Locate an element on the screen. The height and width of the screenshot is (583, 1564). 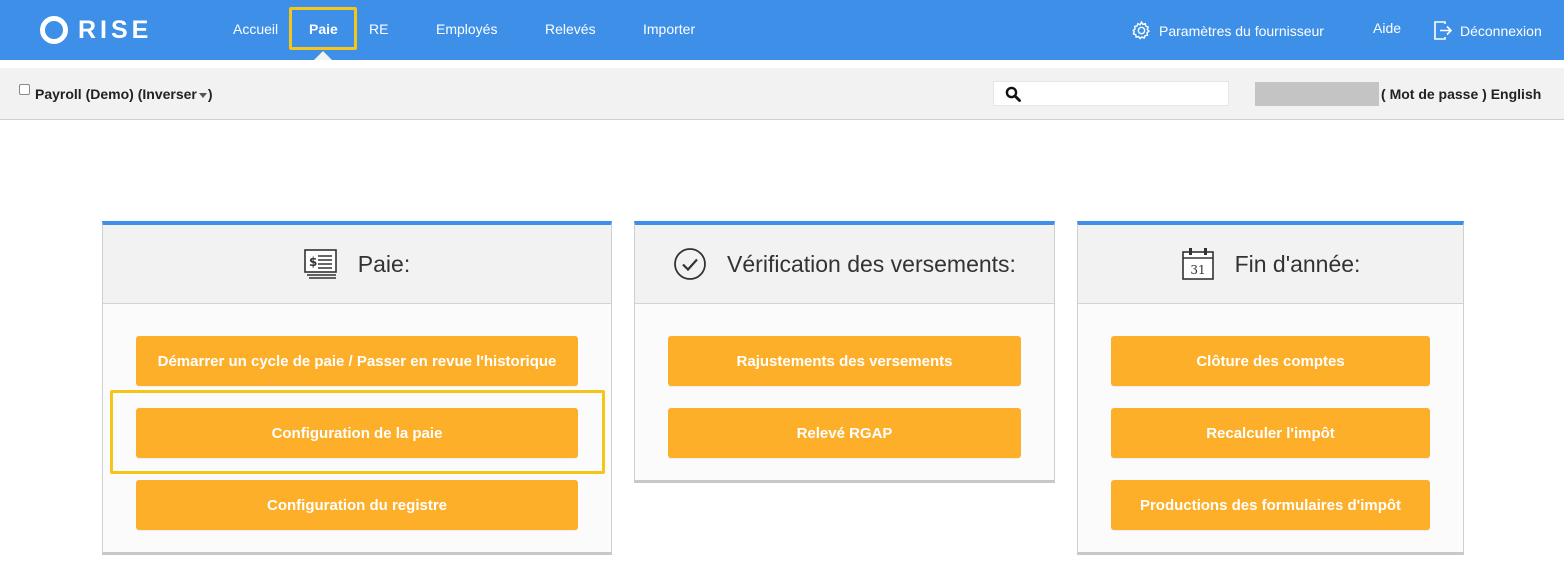
recalculate-tax-button: Recalculer l'impôt is located at coordinates (1270, 433).